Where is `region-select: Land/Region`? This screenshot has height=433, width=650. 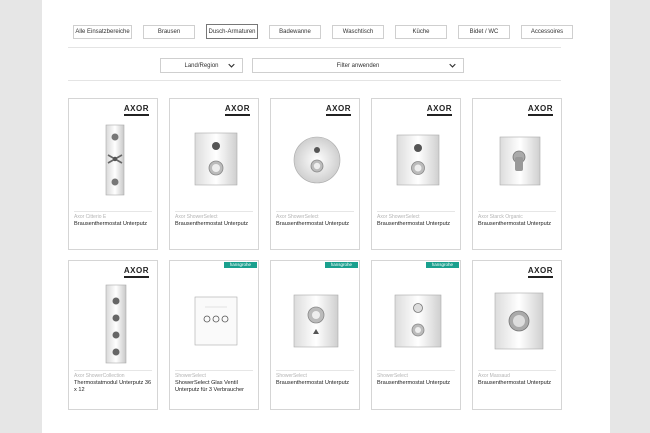
region-select: Land/Region is located at coordinates (201, 65).